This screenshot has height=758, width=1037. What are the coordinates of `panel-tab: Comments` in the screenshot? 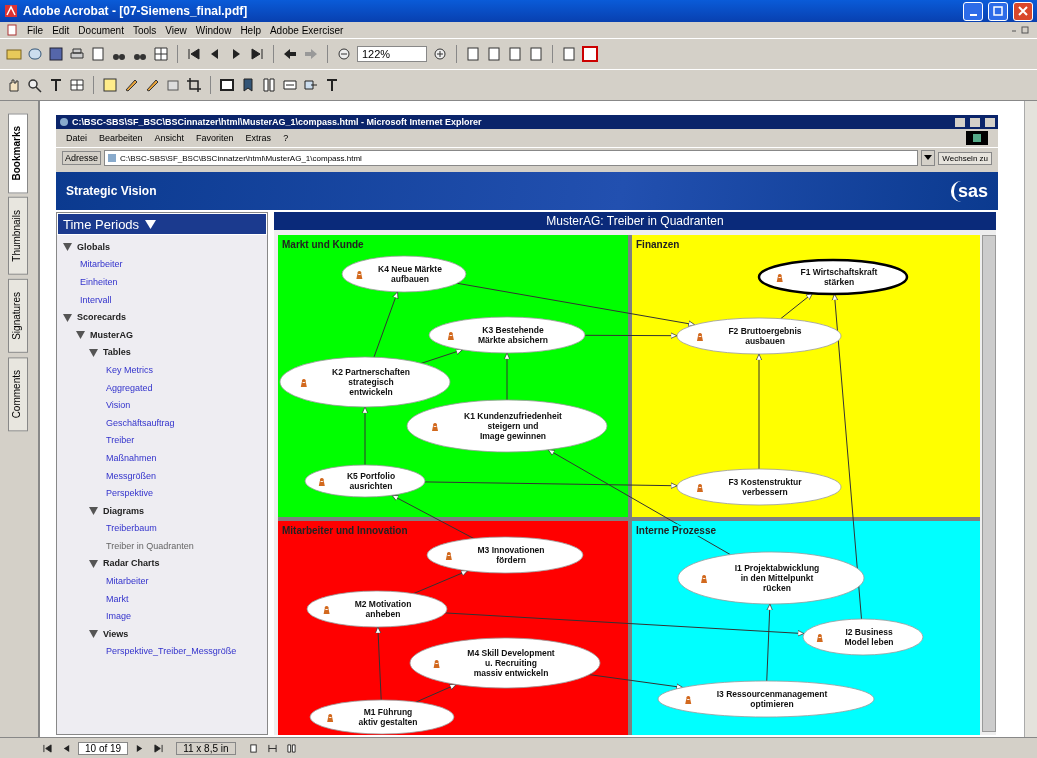 It's located at (18, 394).